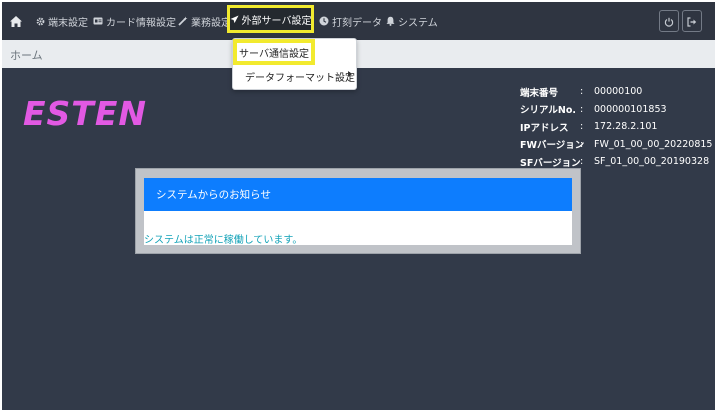 Image resolution: width=717 pixels, height=412 pixels. I want to click on nav-external-server-settings: 外部サーバ設定, so click(270, 19).